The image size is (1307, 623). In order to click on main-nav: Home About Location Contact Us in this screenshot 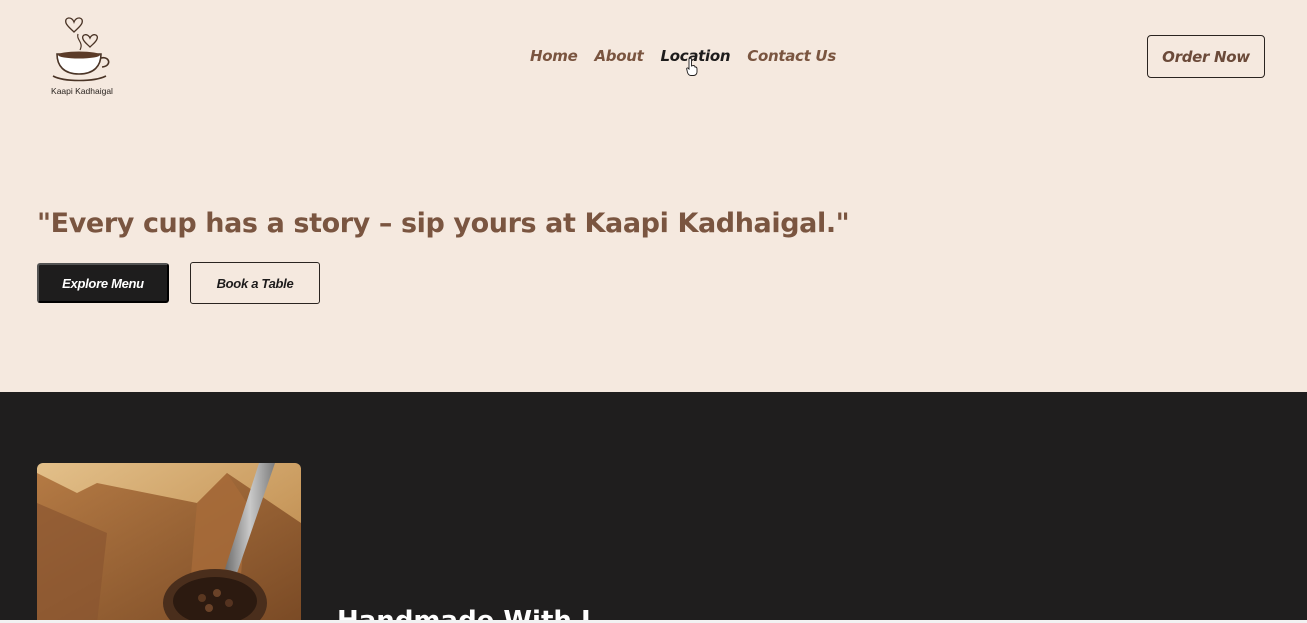, I will do `click(683, 56)`.